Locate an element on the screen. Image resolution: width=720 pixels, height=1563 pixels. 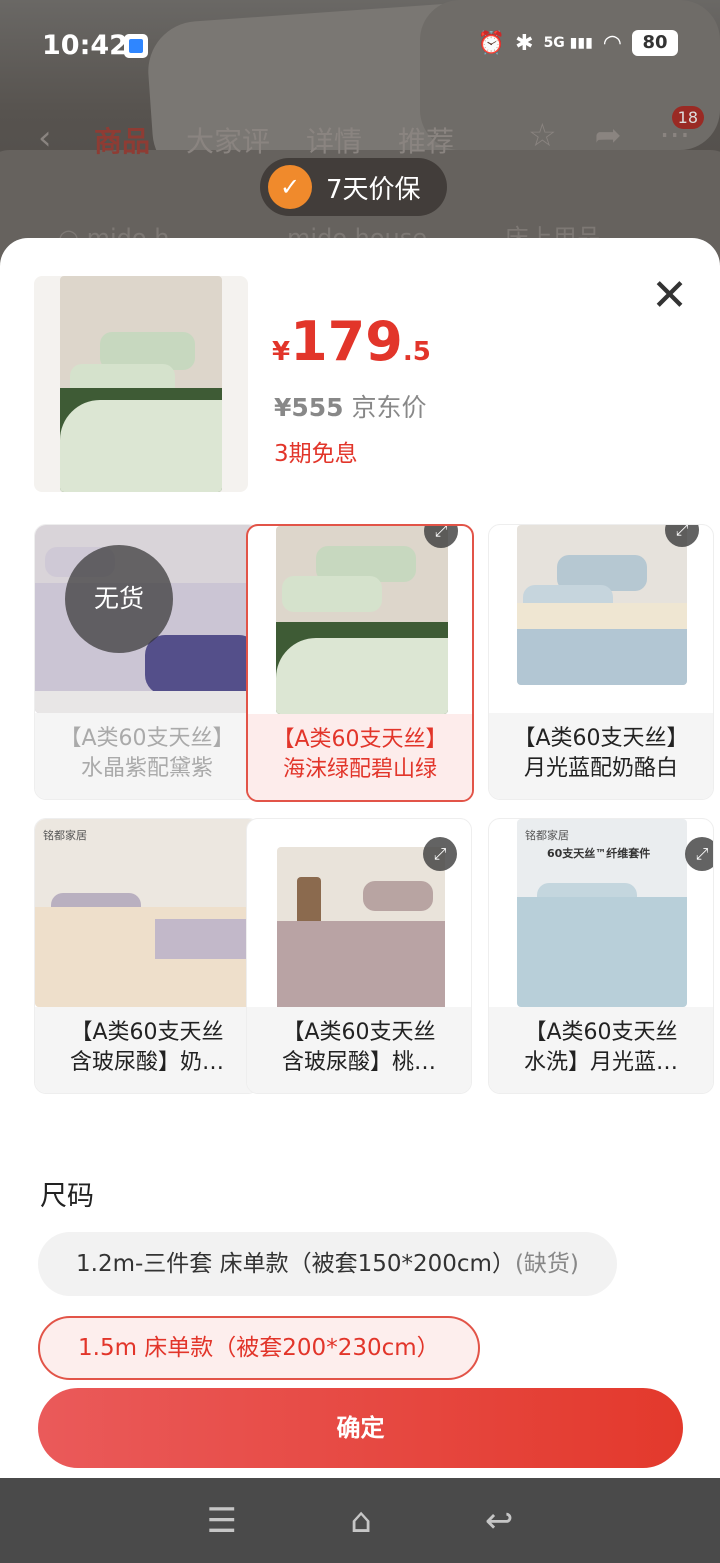
product-thumbnail is located at coordinates (141, 384).